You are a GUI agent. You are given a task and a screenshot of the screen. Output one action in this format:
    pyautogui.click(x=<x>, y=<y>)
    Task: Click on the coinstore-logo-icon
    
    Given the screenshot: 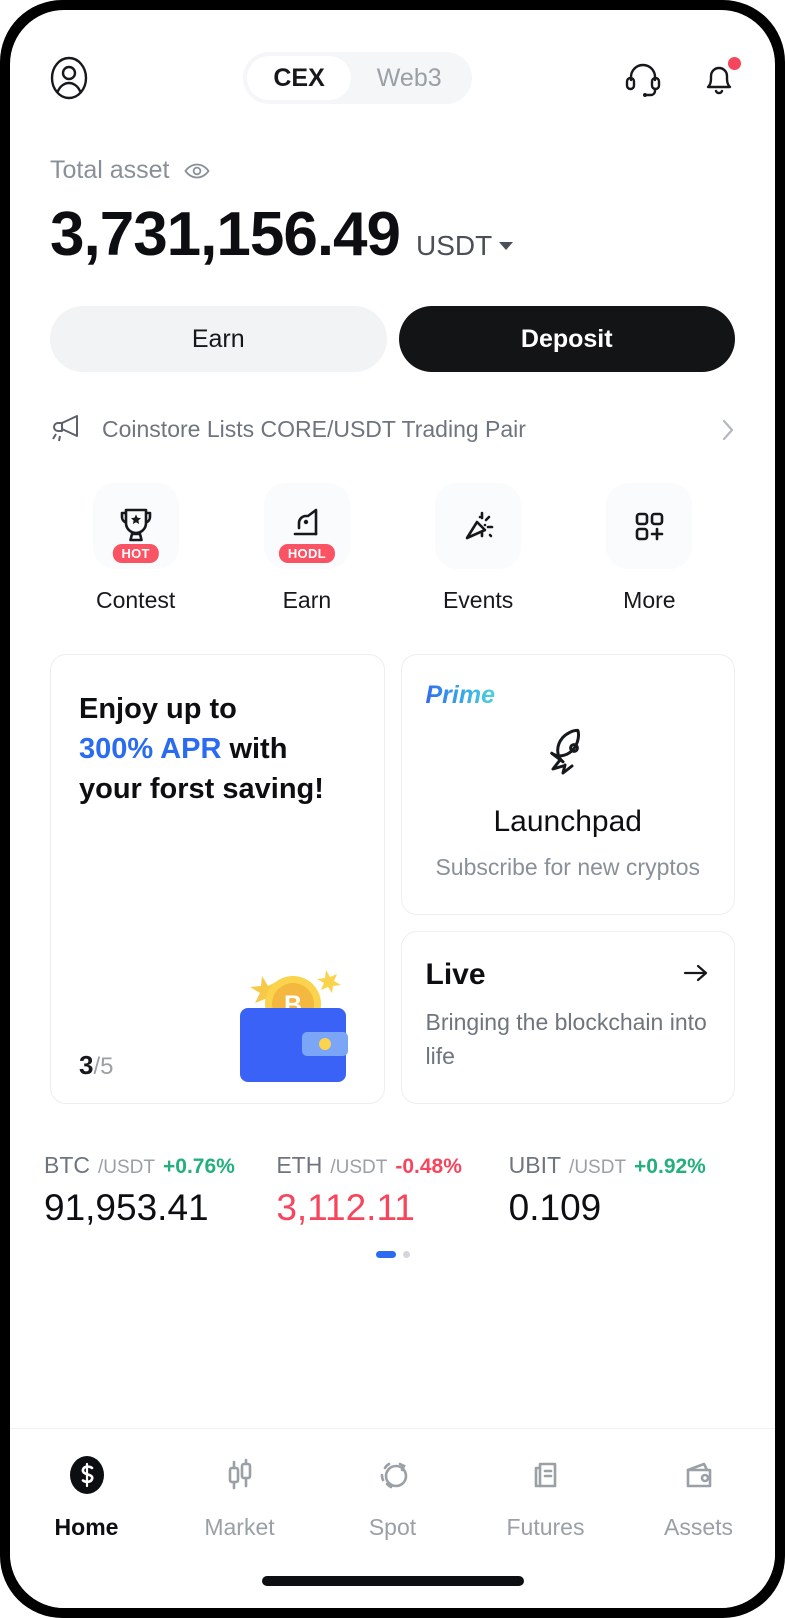 What is the action you would take?
    pyautogui.click(x=87, y=1477)
    